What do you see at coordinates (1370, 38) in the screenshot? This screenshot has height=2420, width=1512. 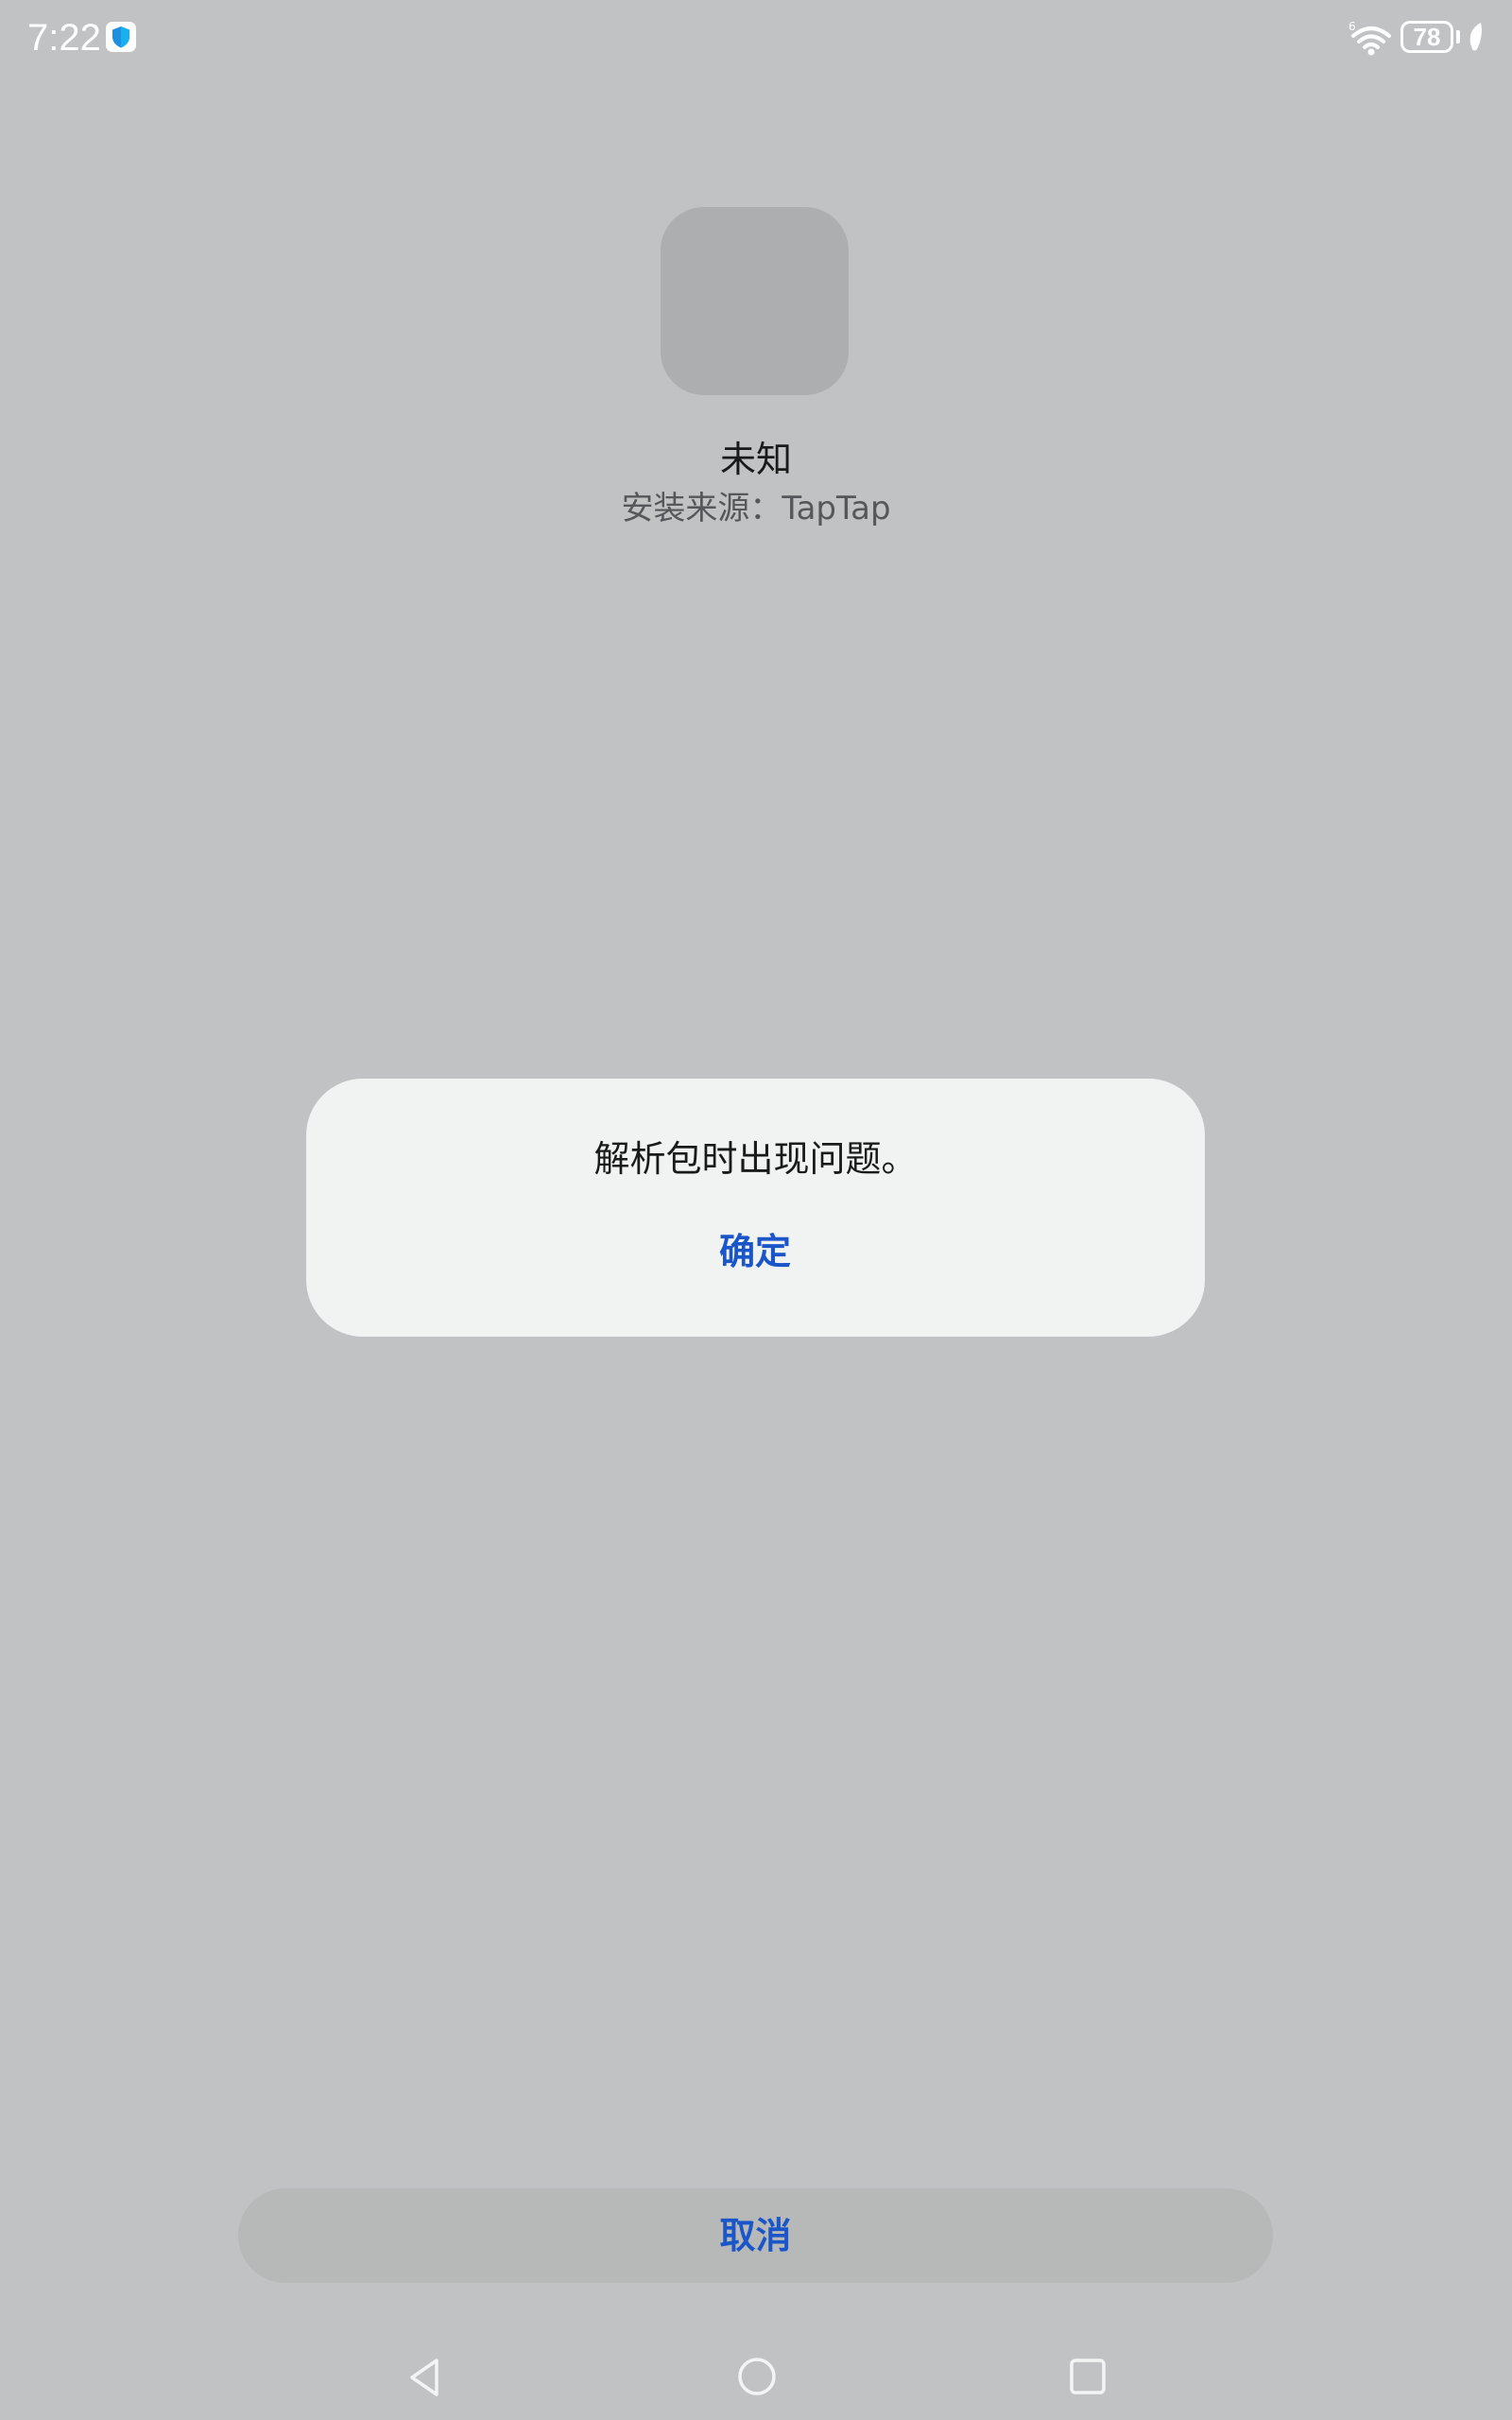 I see `wifi-icon: 6` at bounding box center [1370, 38].